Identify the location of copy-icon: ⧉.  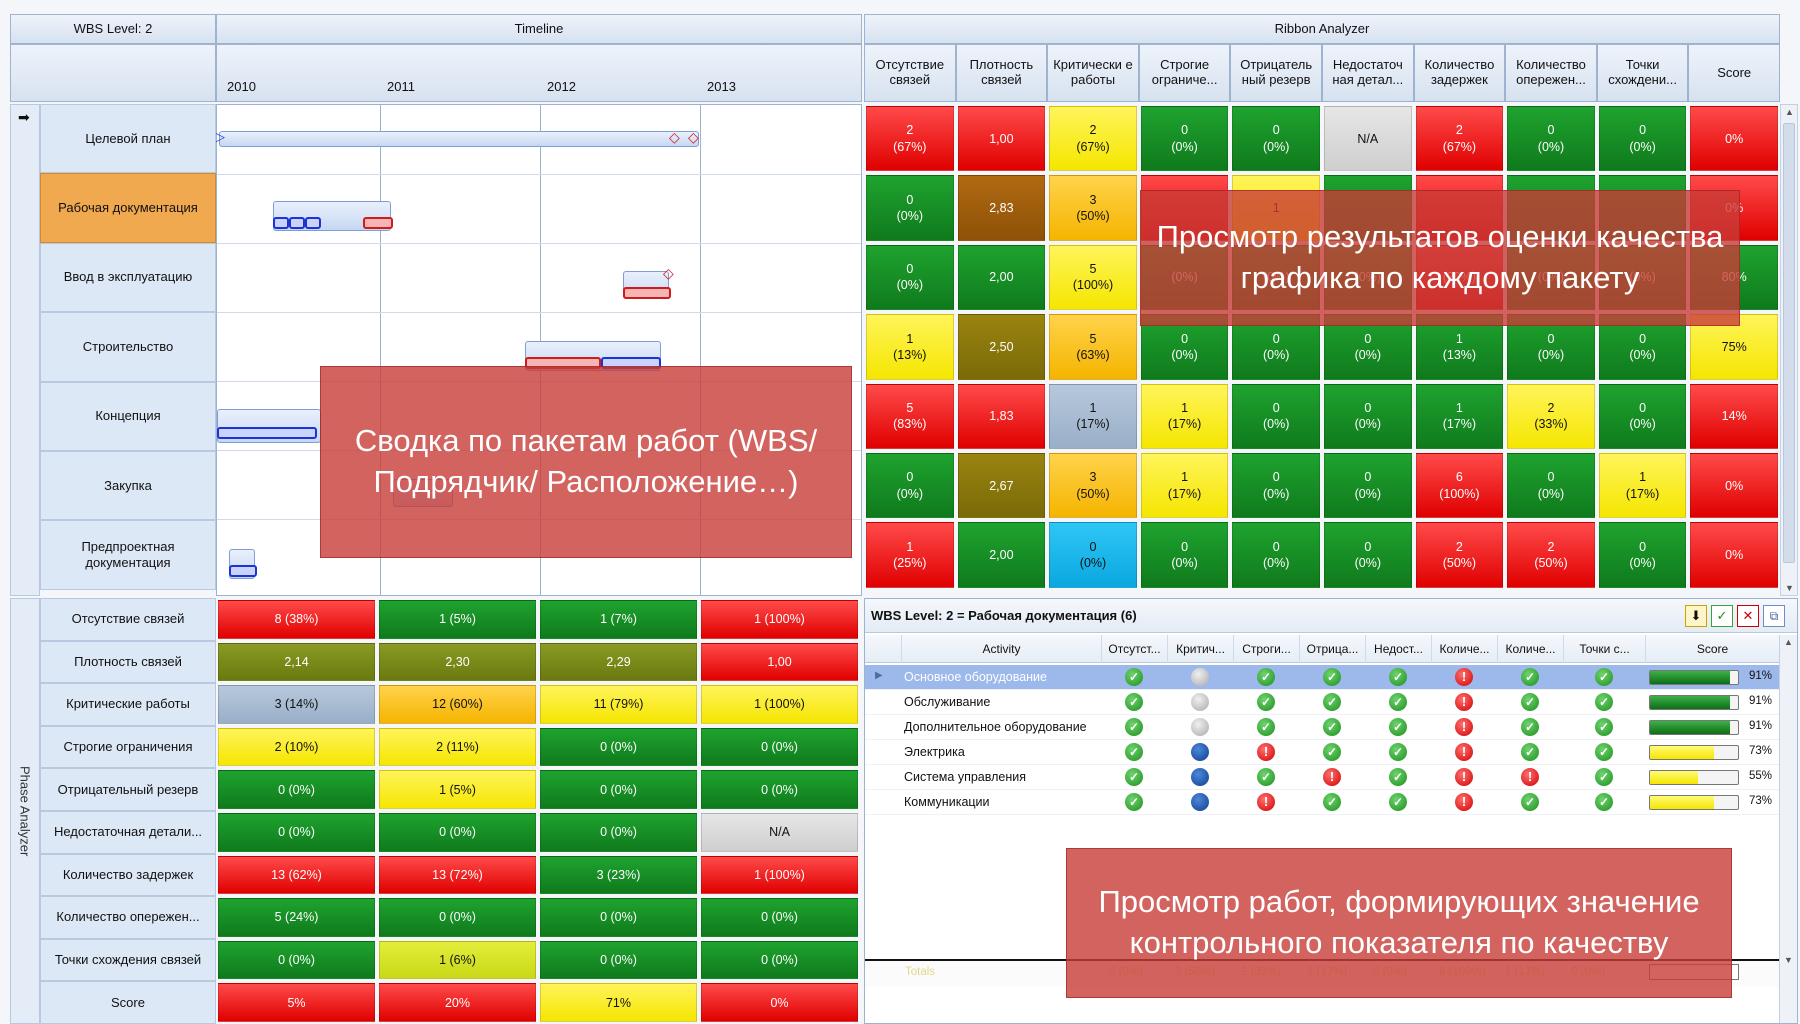
(1774, 616).